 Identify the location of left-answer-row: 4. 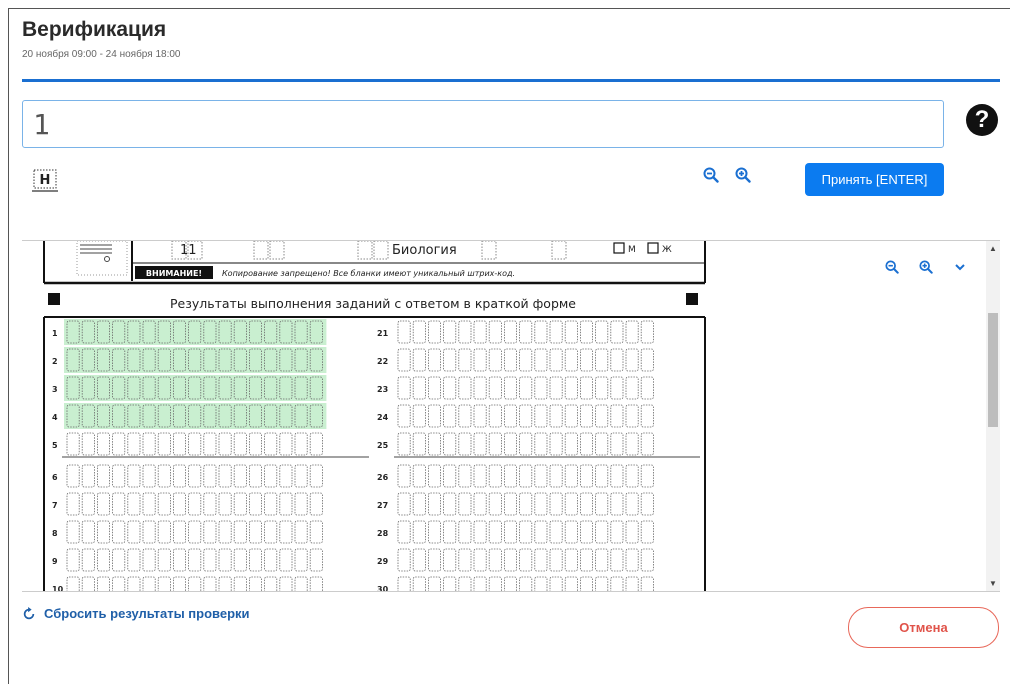
(189, 416).